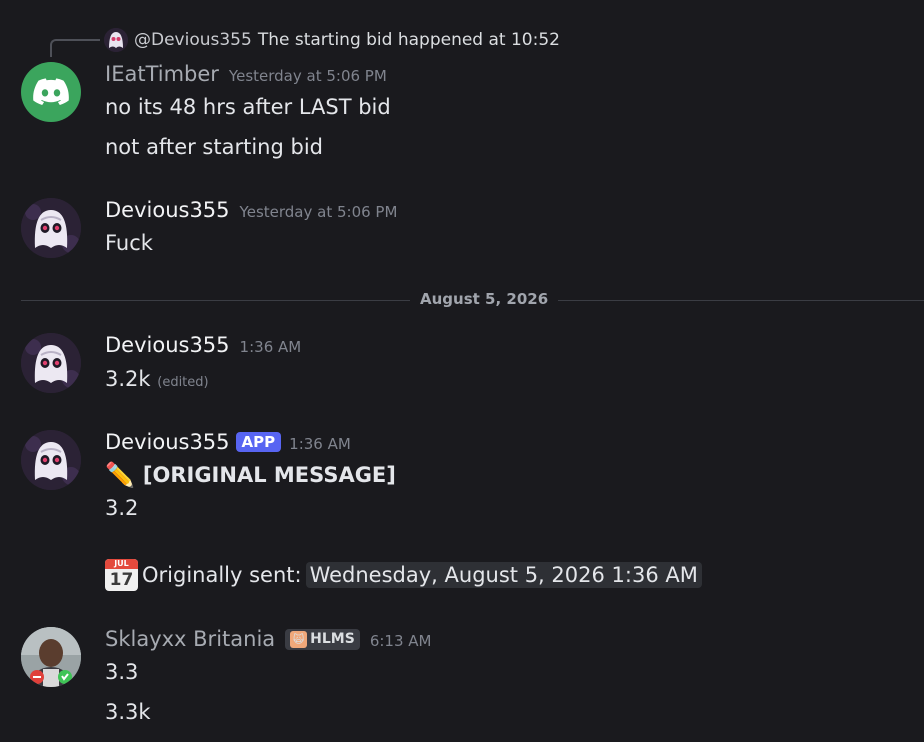 This screenshot has width=924, height=742. I want to click on message-text: 3.2k (edited), so click(157, 379).